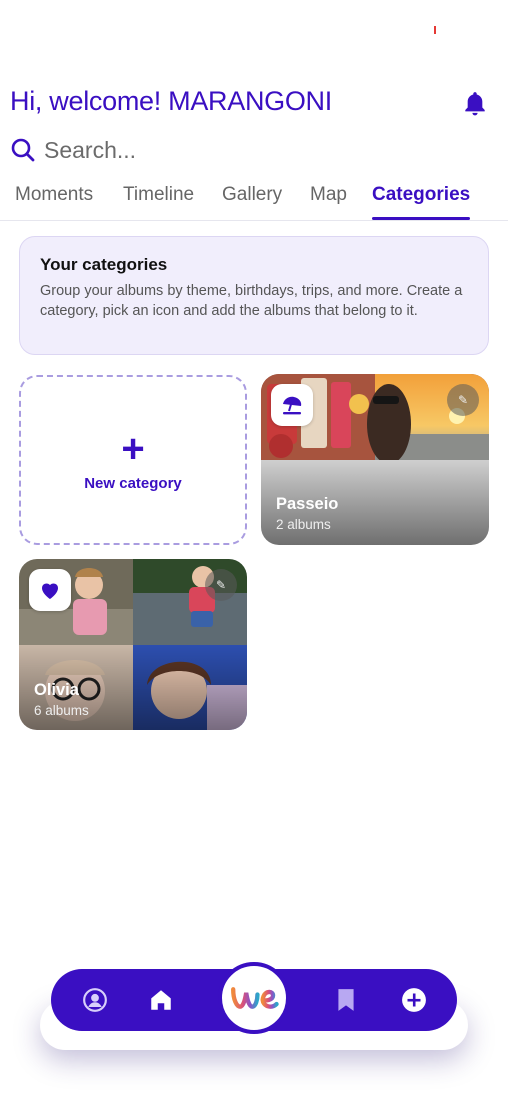  I want to click on category-name: Olivia, so click(56, 690).